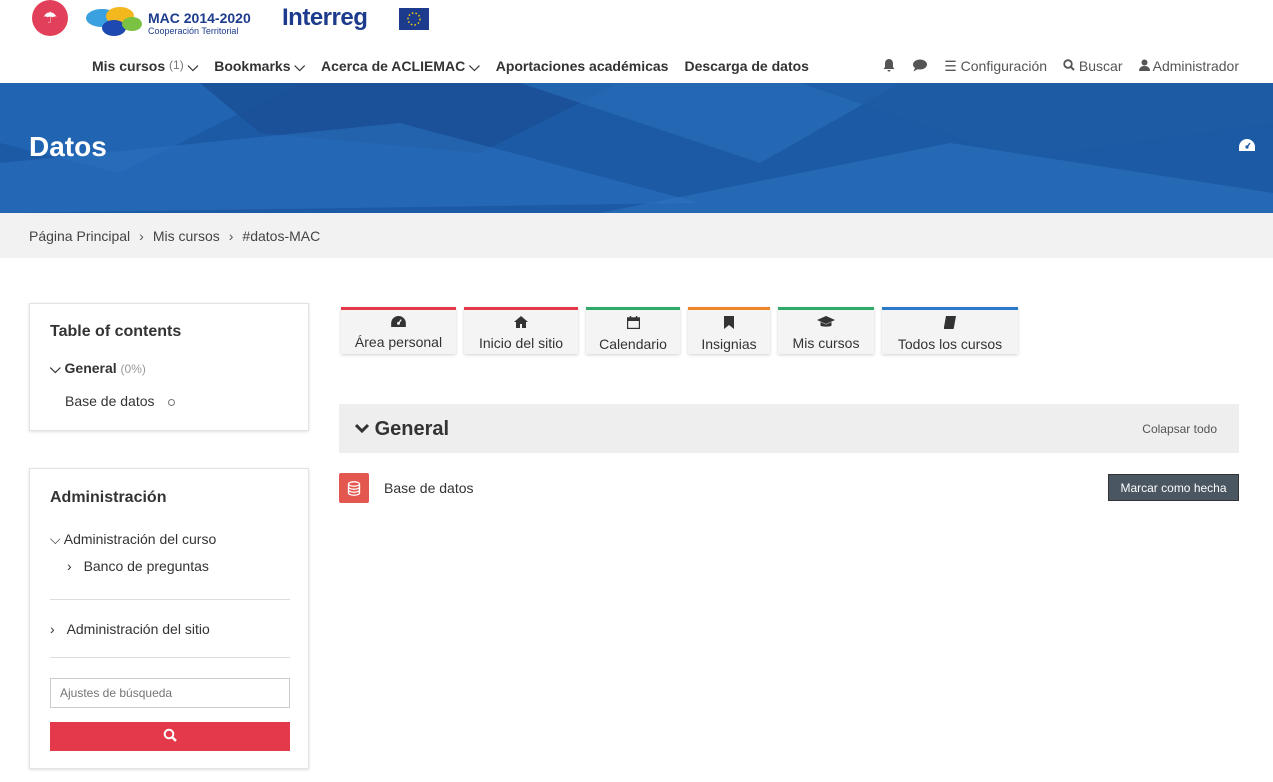 This screenshot has width=1273, height=782. Describe the element at coordinates (133, 369) in the screenshot. I see `toc-section-progress: (0%)` at that location.